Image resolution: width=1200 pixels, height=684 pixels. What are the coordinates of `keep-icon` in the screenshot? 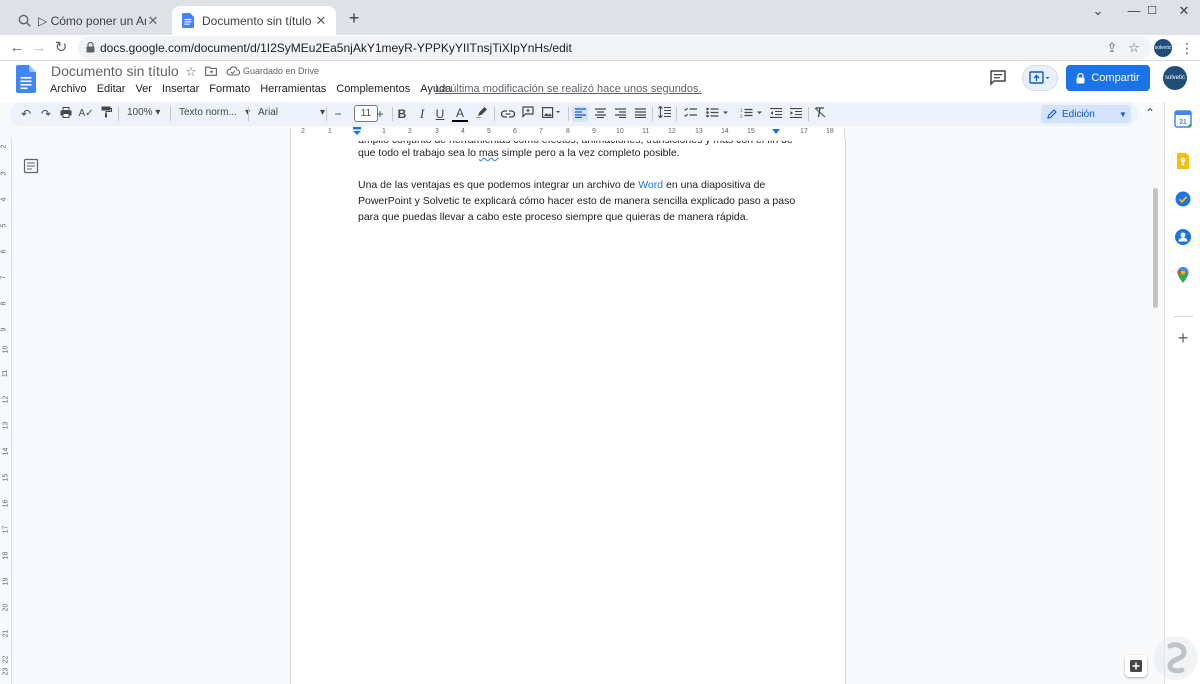 It's located at (1183, 161).